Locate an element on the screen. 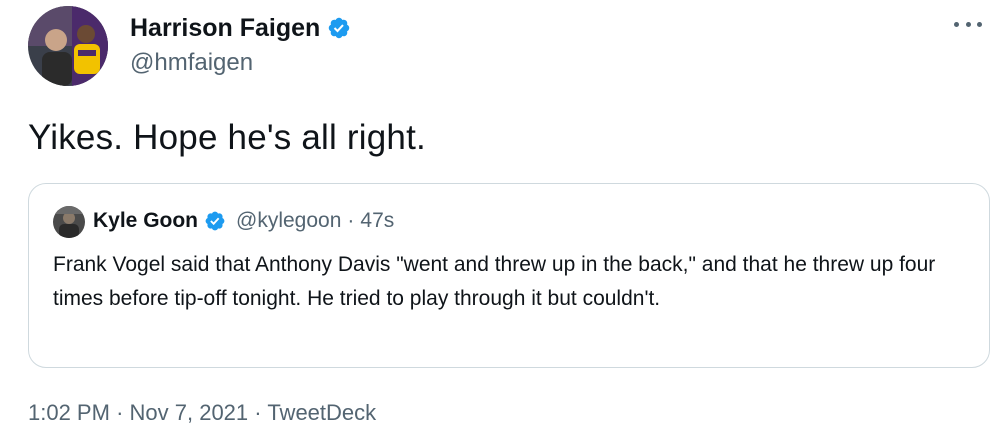  quoted-author-handle: @kylegoon is located at coordinates (289, 220).